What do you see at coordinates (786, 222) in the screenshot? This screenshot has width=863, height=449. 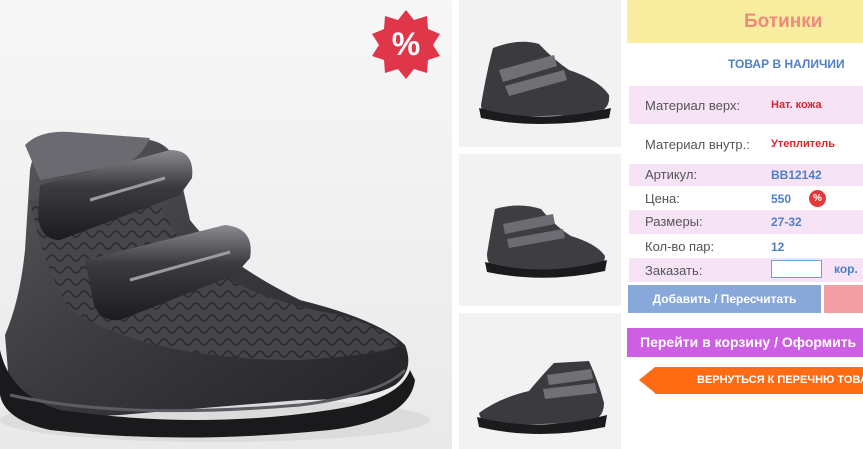 I see `detail-value: 27-32` at bounding box center [786, 222].